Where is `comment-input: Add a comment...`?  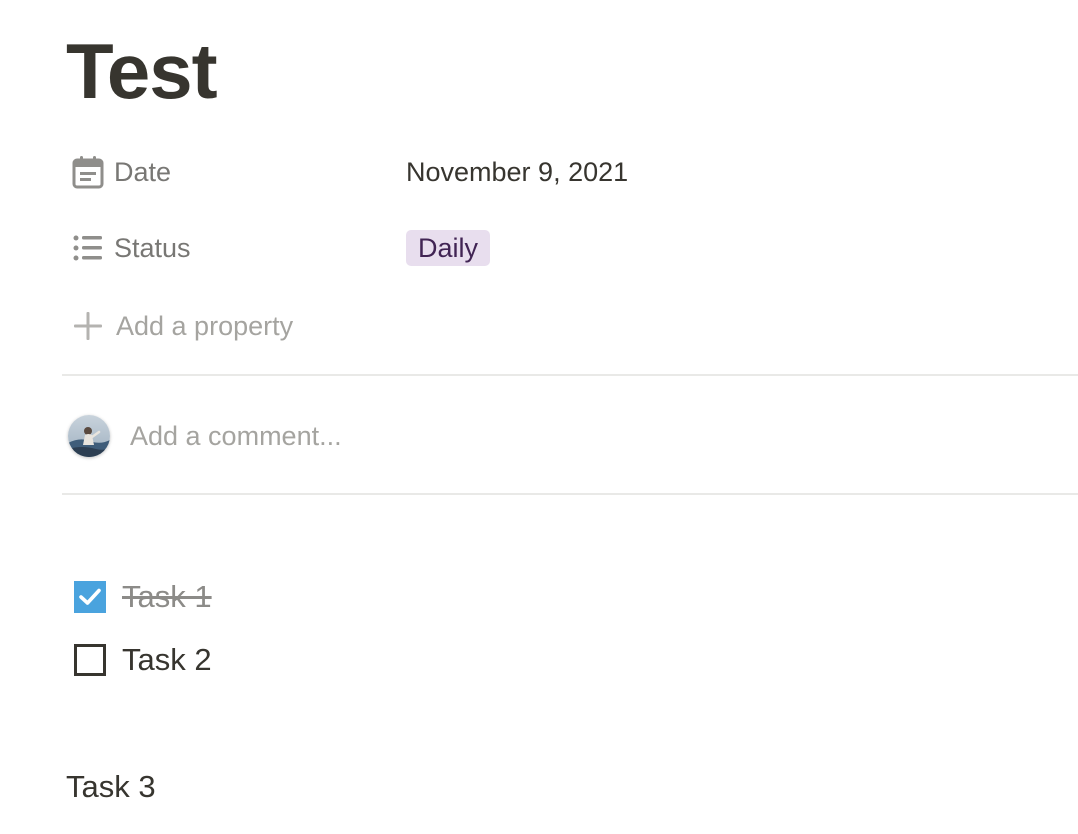
comment-input: Add a comment... is located at coordinates (236, 436).